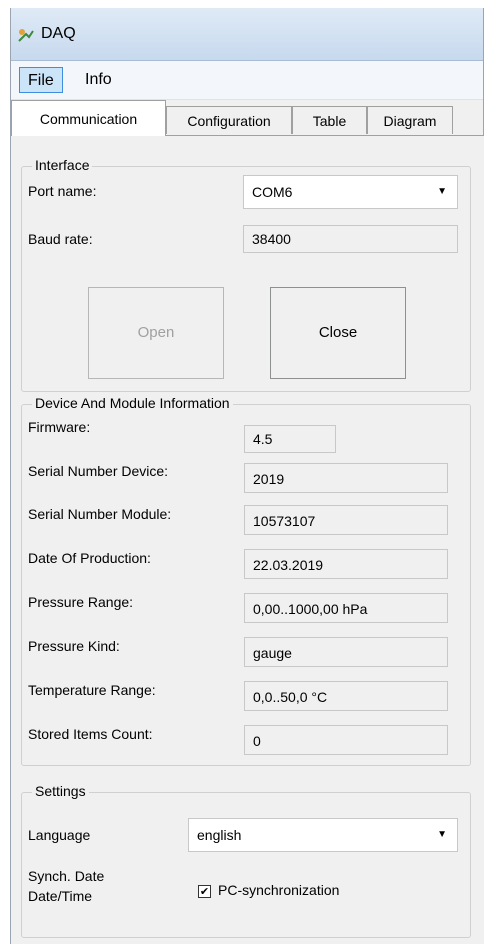 This screenshot has height=944, width=491. I want to click on pressure-range-label: Pressure Range:, so click(81, 602).